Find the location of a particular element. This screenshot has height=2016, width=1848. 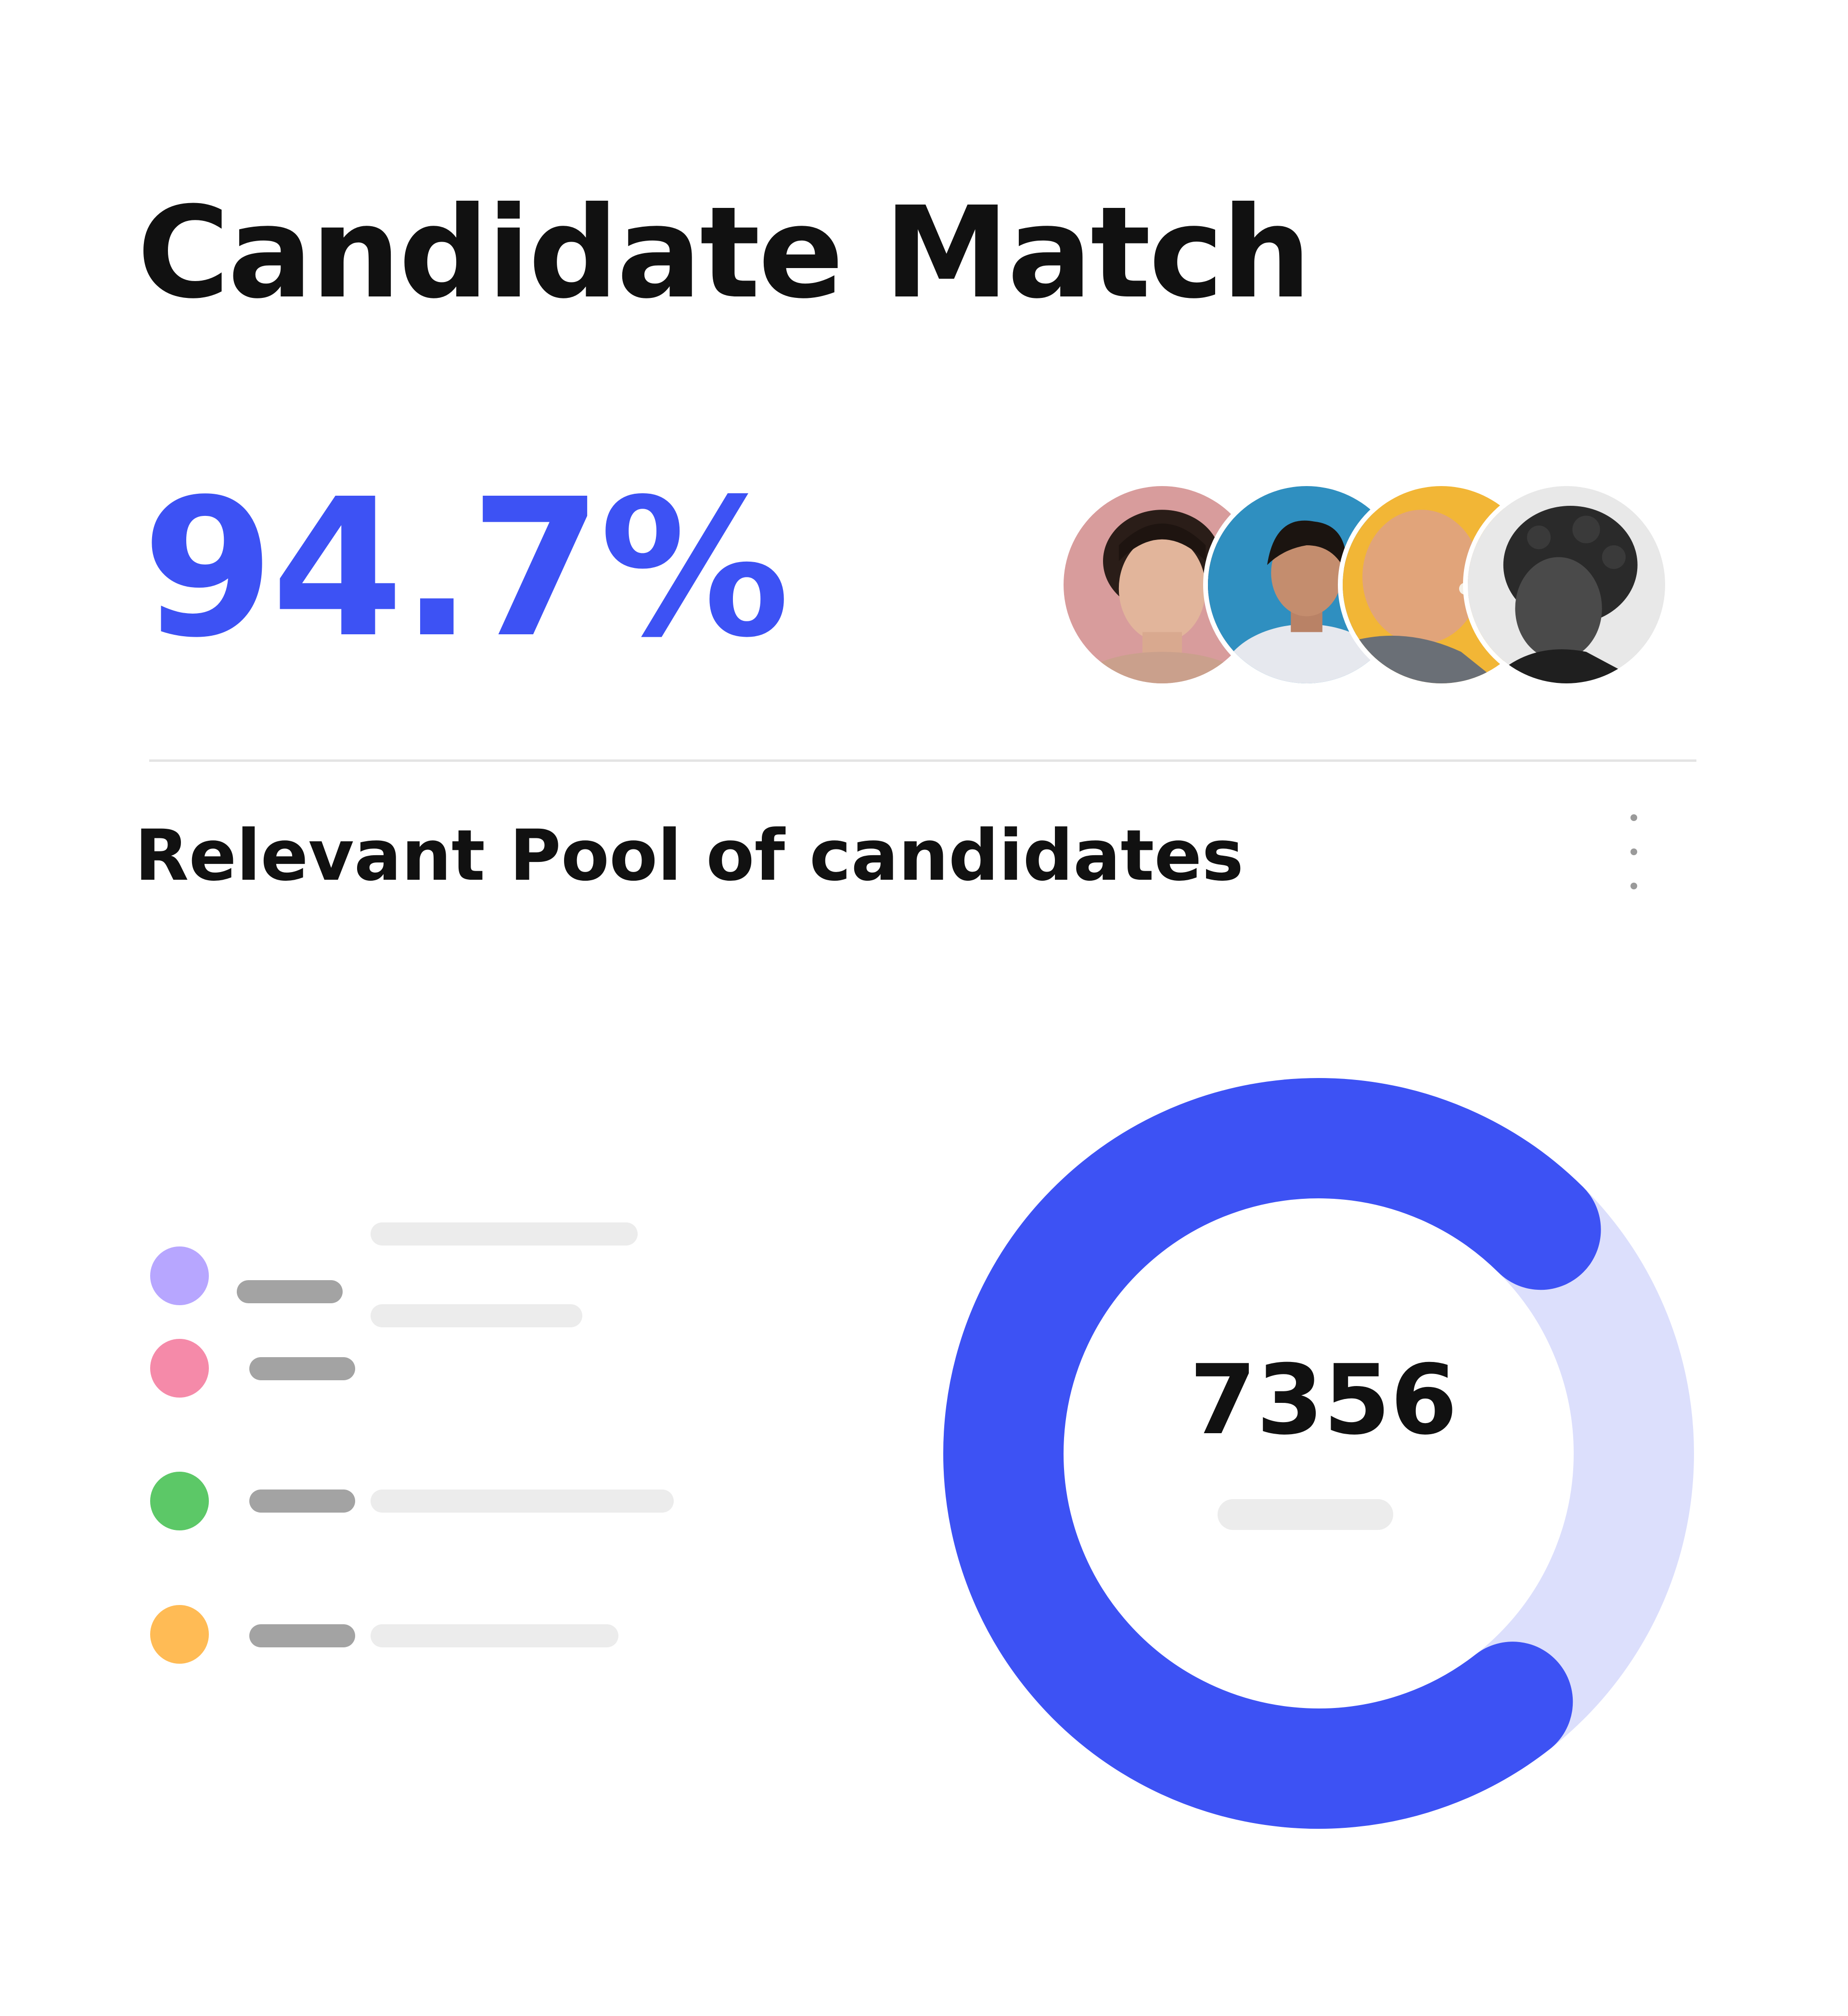

avatar-stack is located at coordinates (1364, 587).